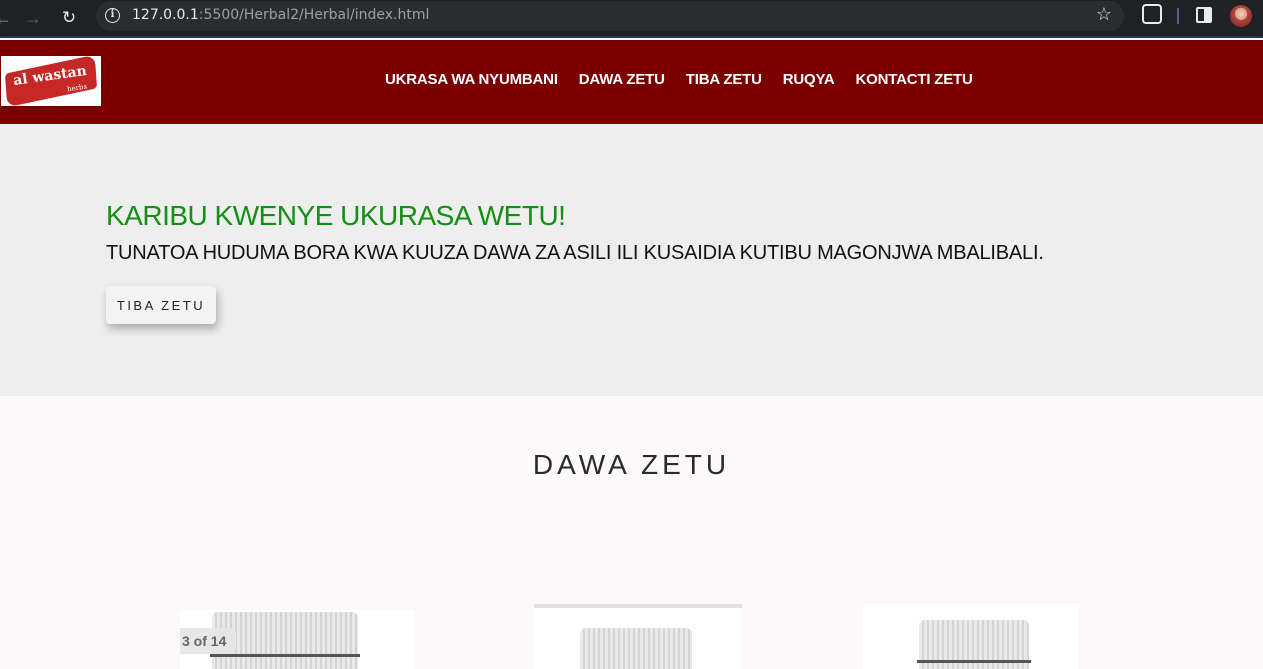 Image resolution: width=1263 pixels, height=669 pixels. I want to click on back-arrow-icon: ←, so click(8, 18).